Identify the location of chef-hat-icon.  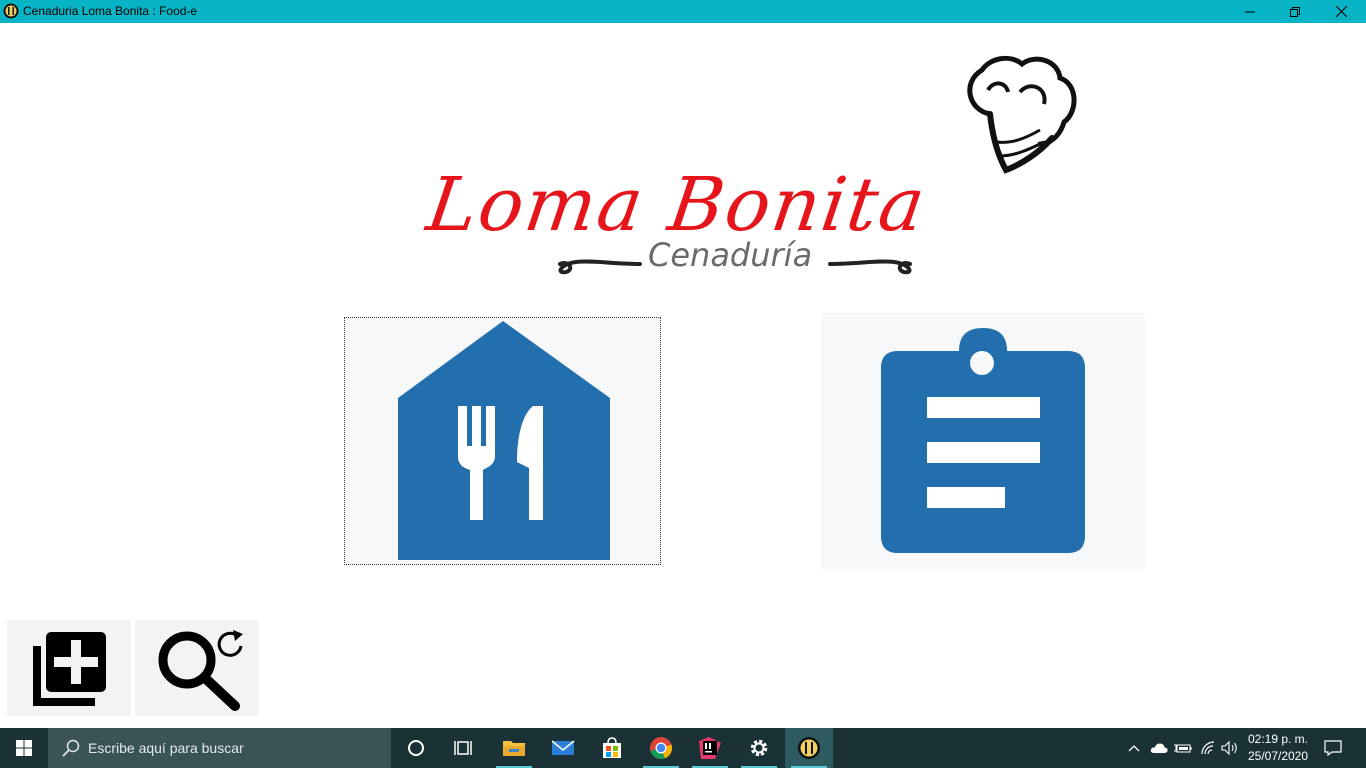
(1022, 114).